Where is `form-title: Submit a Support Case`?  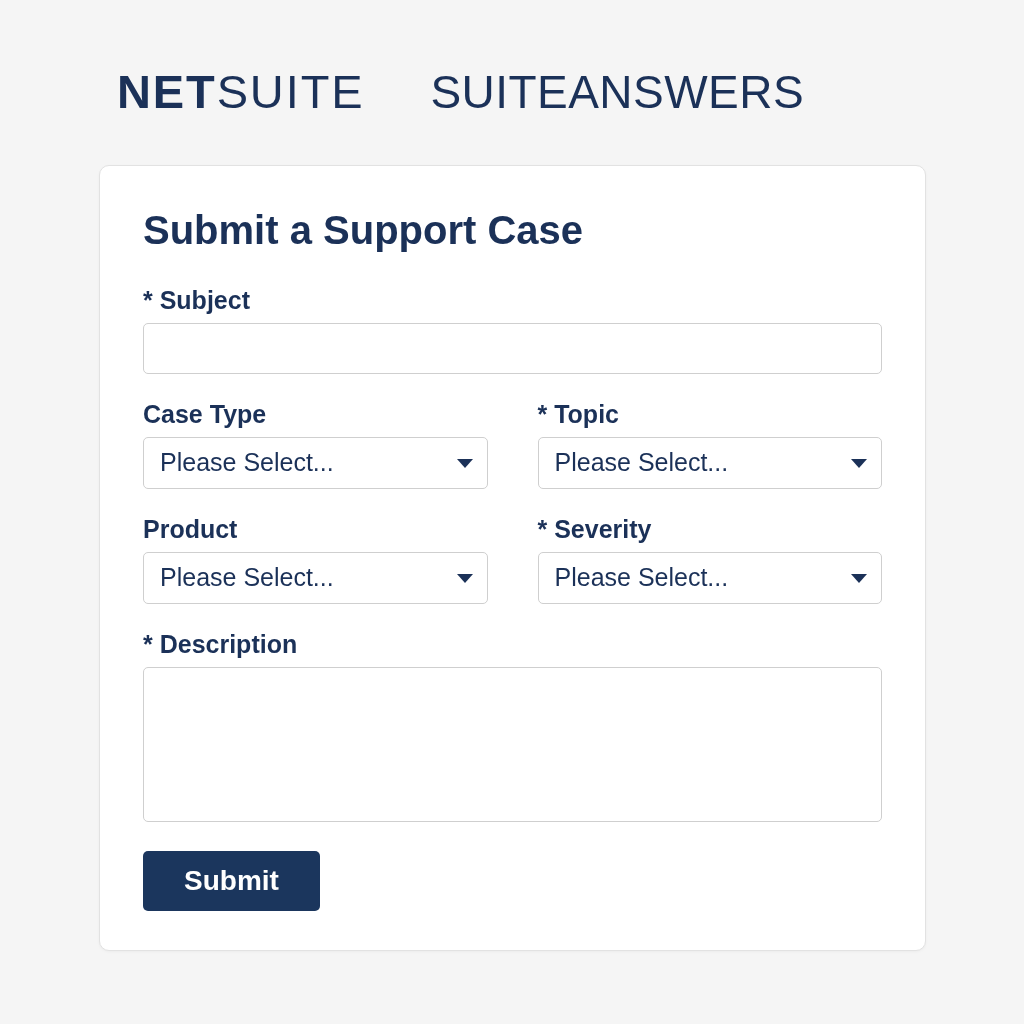 form-title: Submit a Support Case is located at coordinates (364, 230).